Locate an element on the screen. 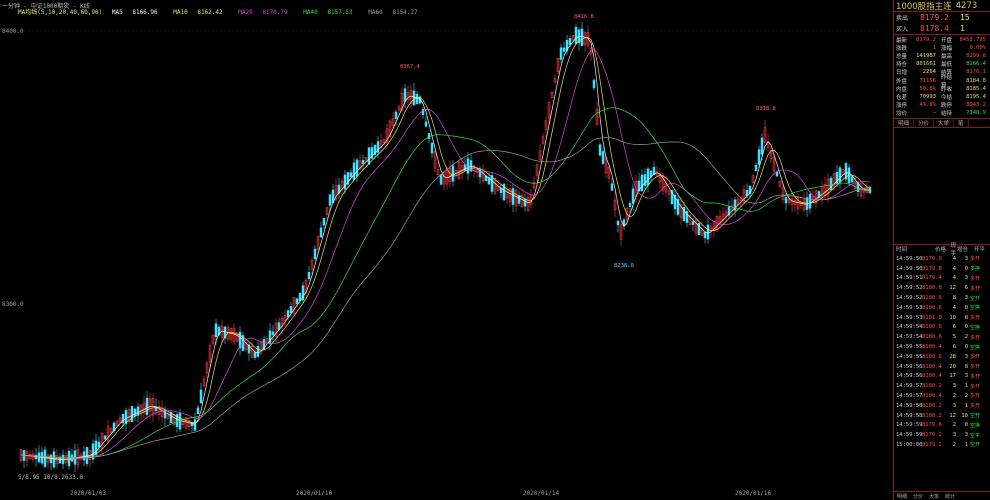 The image size is (990, 500). tick-cell-c: 28 is located at coordinates (952, 356).